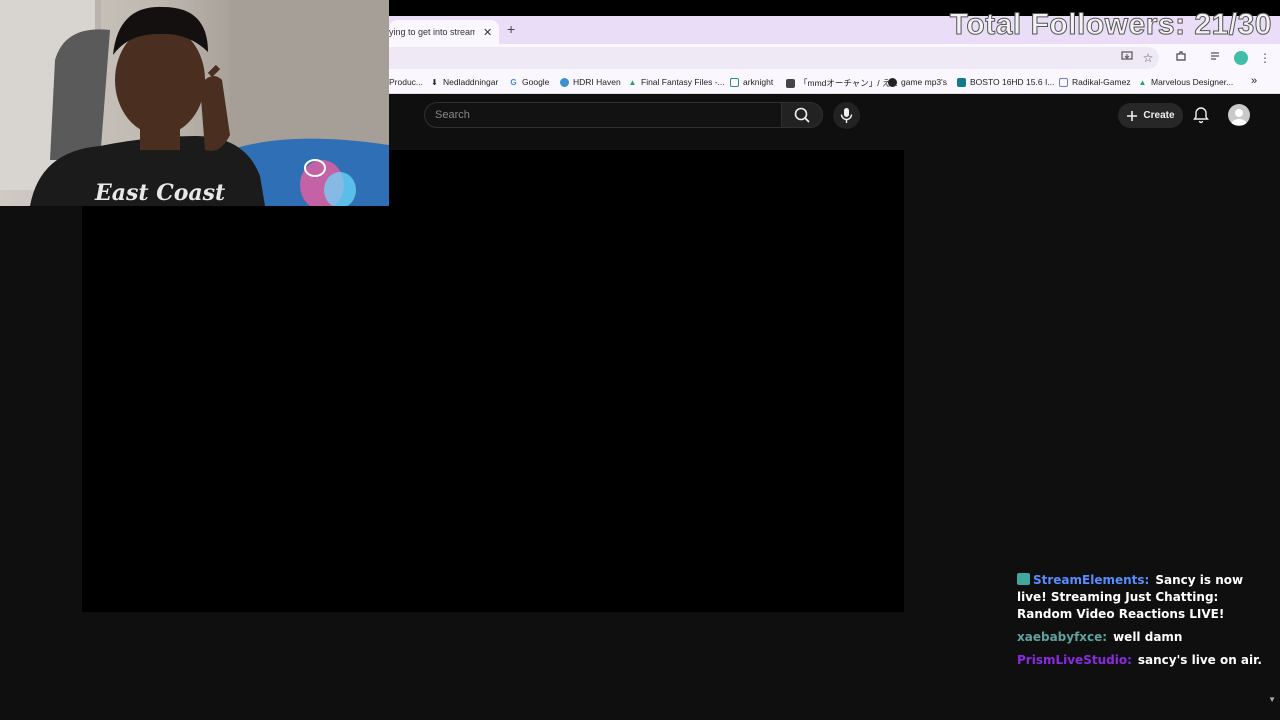 The width and height of the screenshot is (1280, 720). I want to click on chat-username: xaebabyfxce:, so click(1062, 637).